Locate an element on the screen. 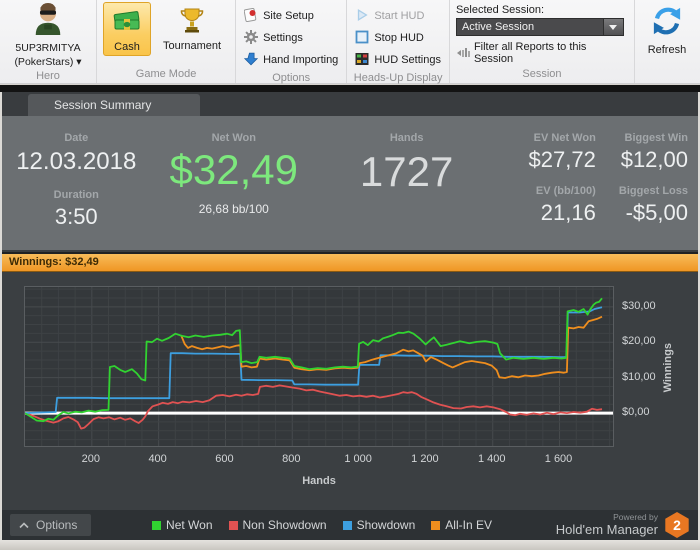 This screenshot has height=550, width=700. ribbon-group-game-mode: Cash Tournament Game Mode is located at coordinates (167, 41).